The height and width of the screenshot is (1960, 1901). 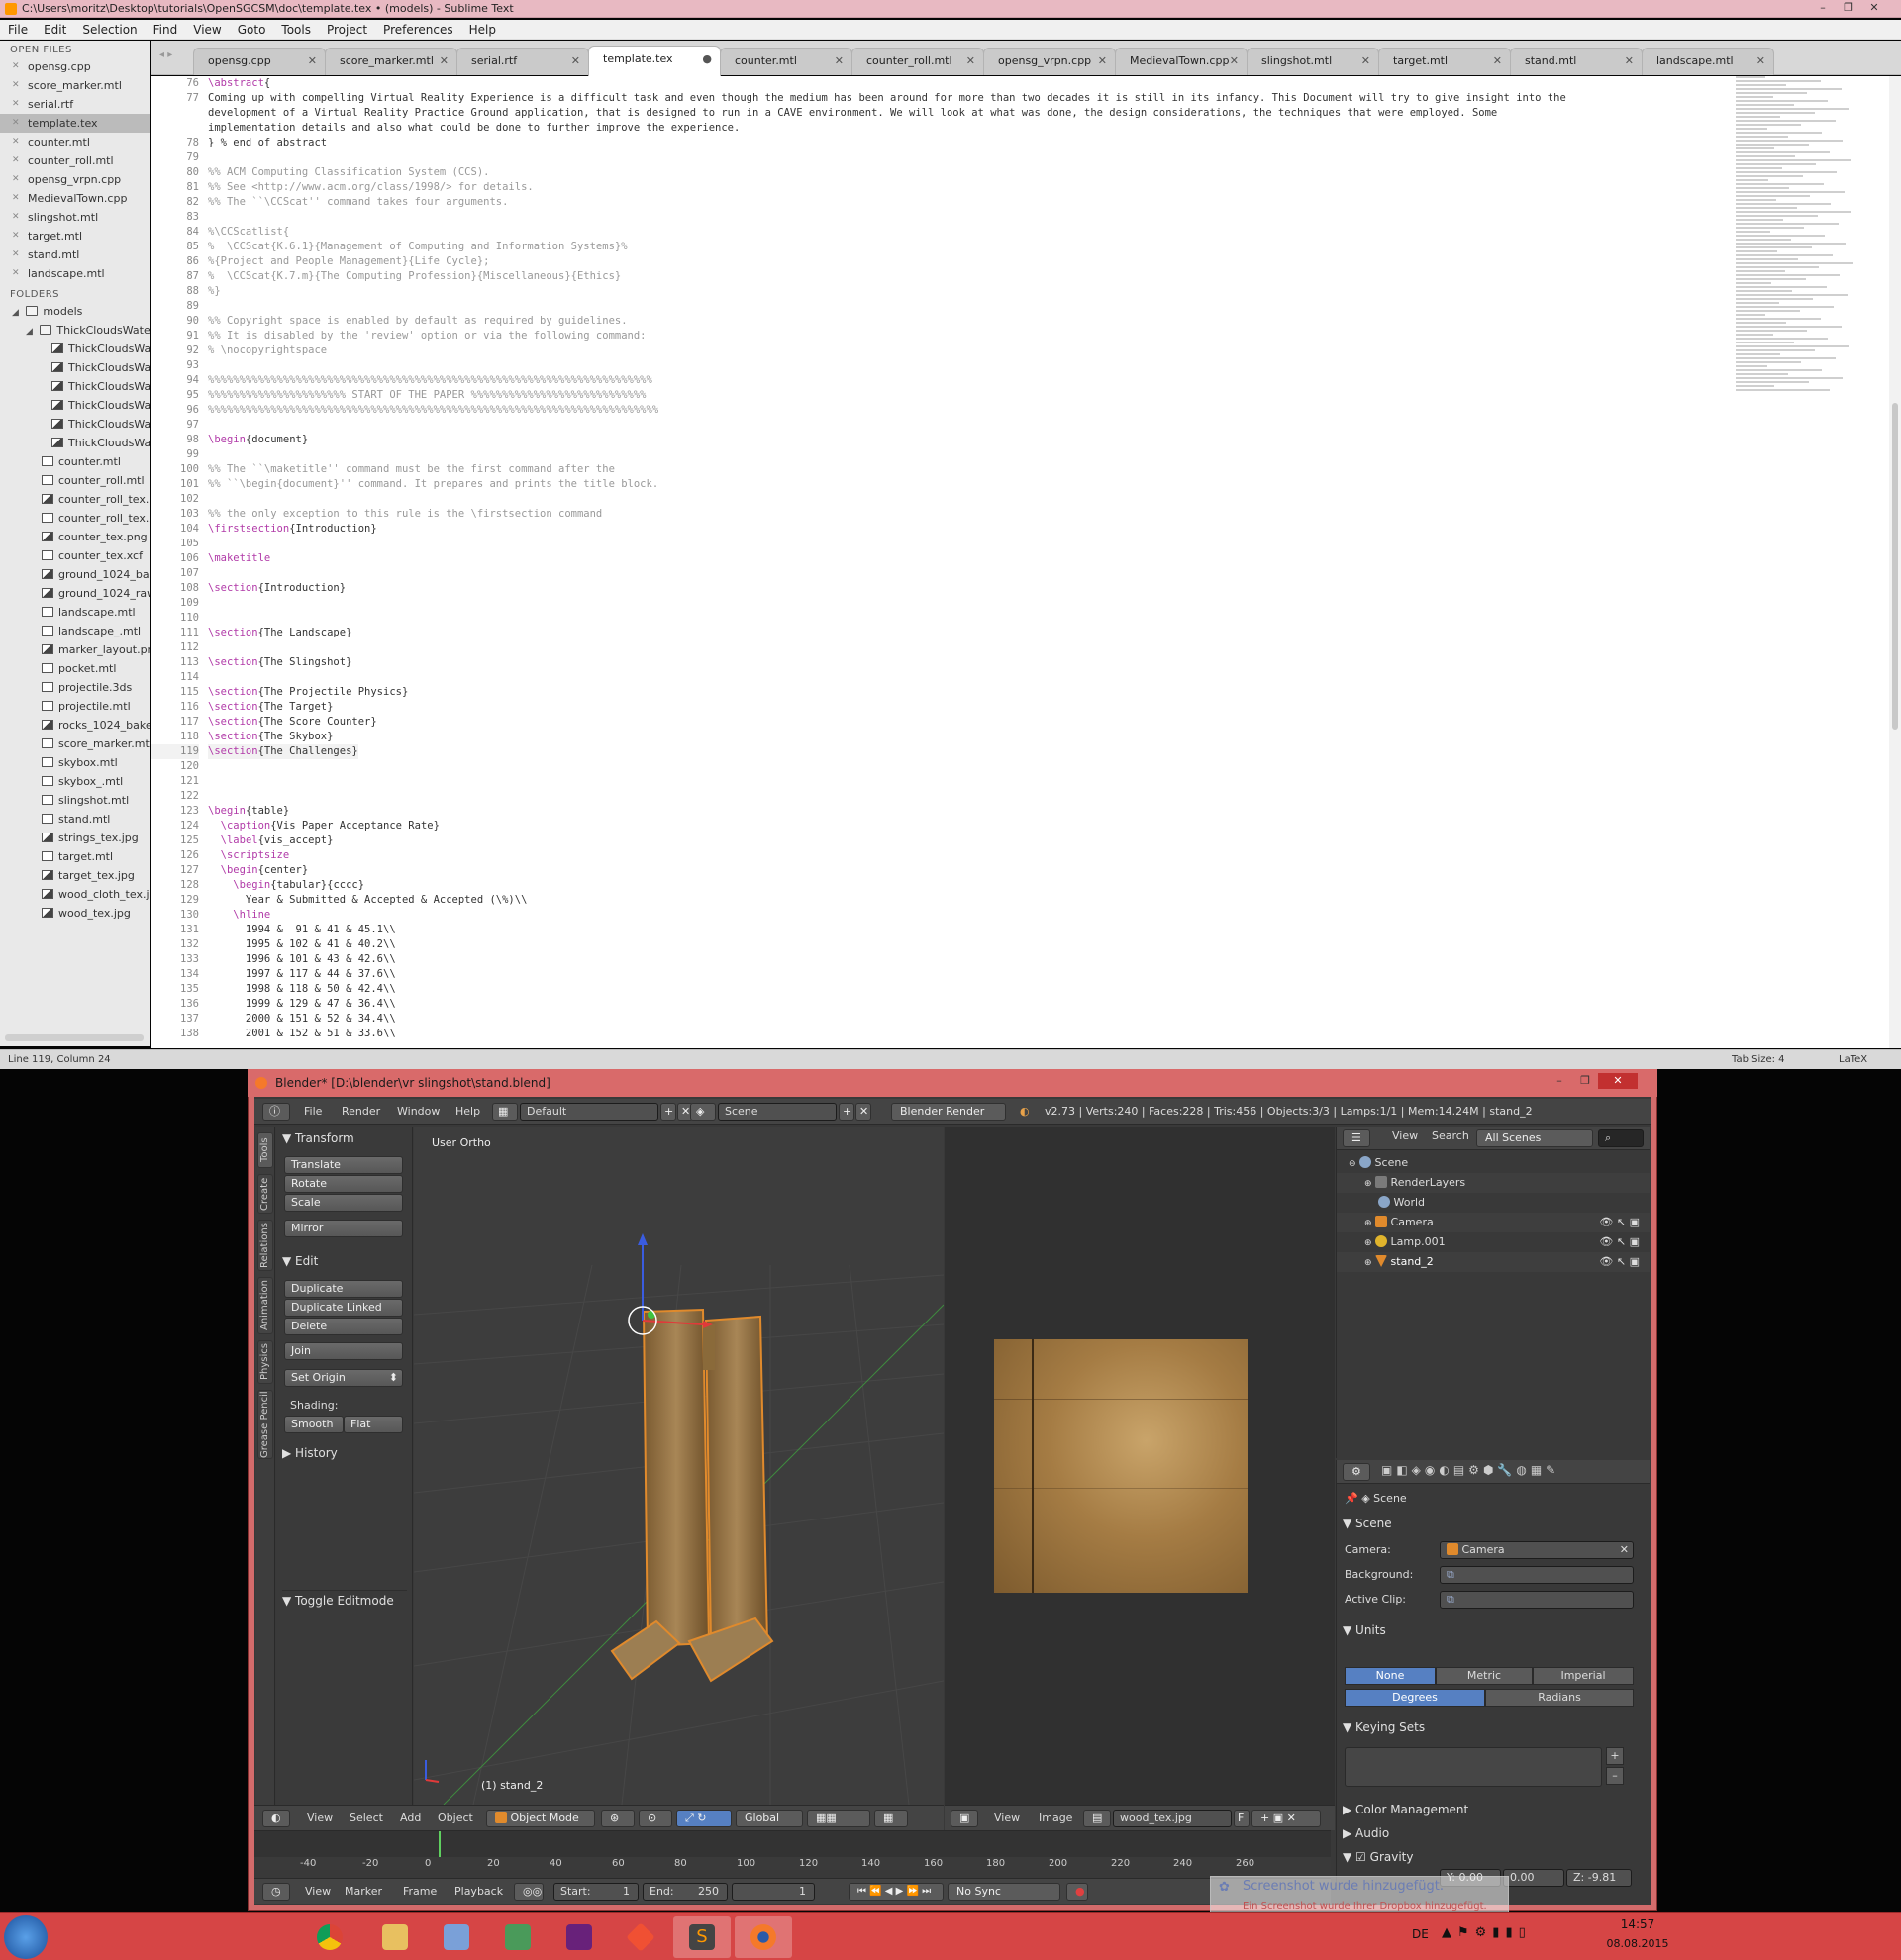 What do you see at coordinates (55, 29) in the screenshot?
I see `menu-edit: Edit` at bounding box center [55, 29].